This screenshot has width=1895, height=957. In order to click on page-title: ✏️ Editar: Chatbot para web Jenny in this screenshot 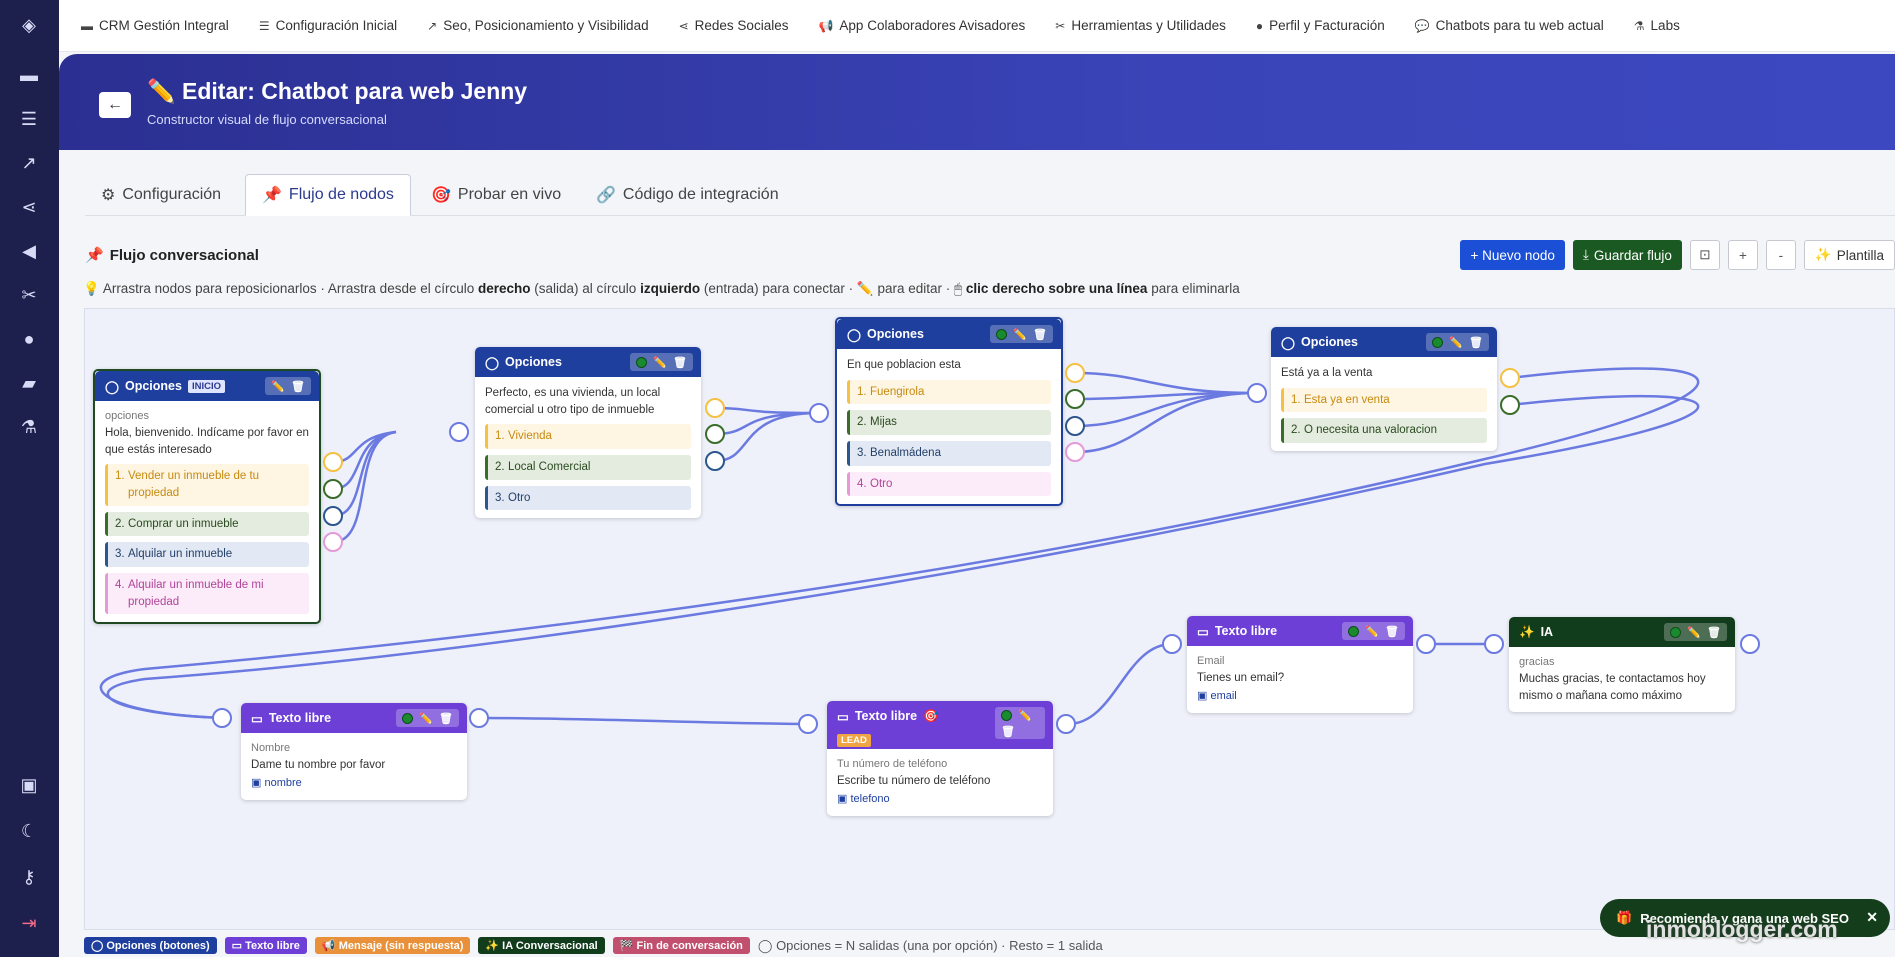, I will do `click(337, 91)`.